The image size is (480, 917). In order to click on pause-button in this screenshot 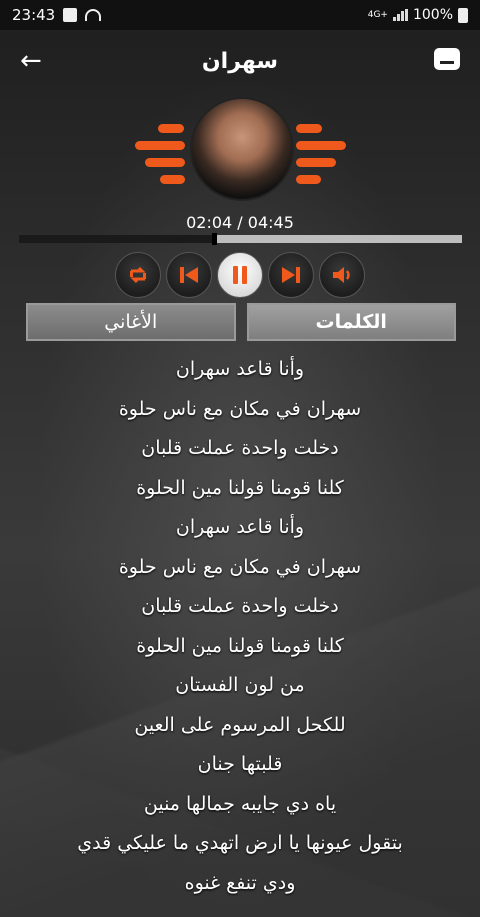, I will do `click(240, 275)`.